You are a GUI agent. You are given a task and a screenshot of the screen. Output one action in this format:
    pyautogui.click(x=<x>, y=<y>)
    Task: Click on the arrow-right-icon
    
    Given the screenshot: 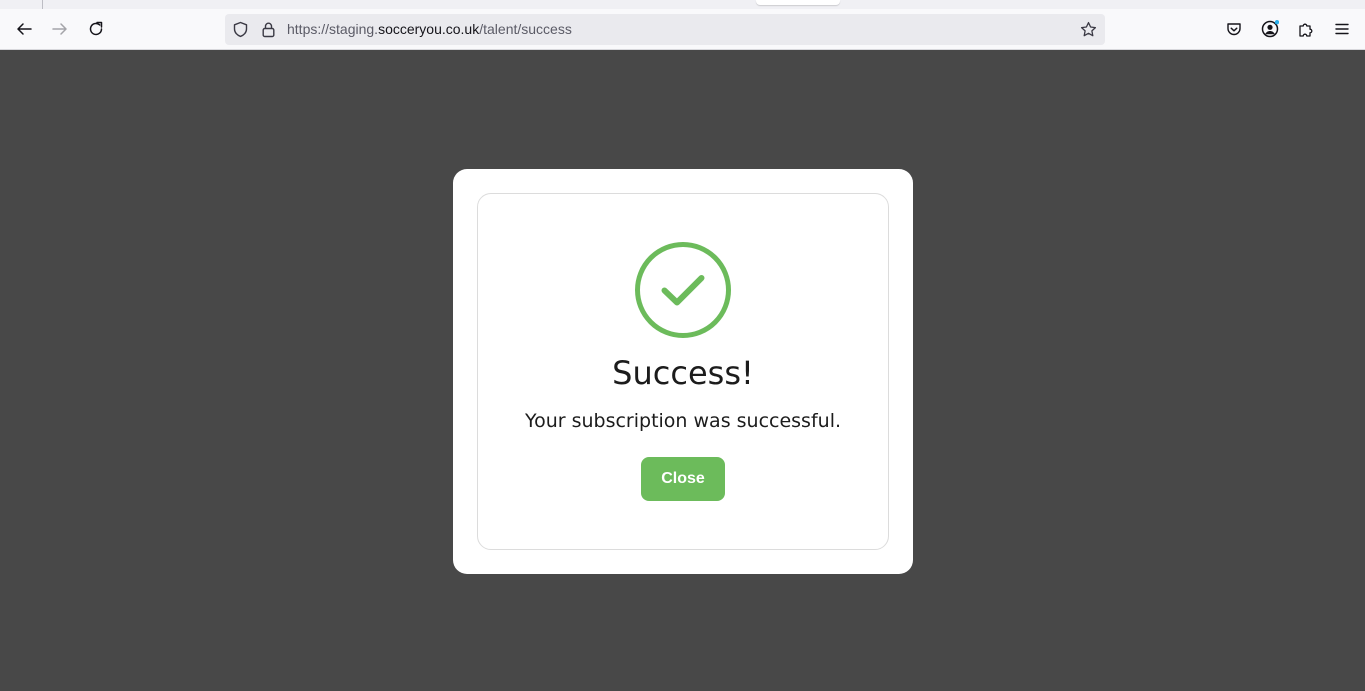 What is the action you would take?
    pyautogui.click(x=60, y=29)
    